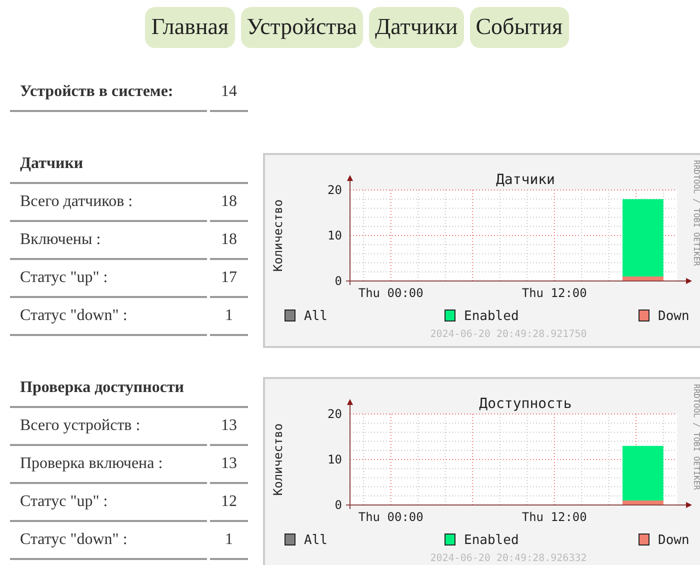 This screenshot has width=700, height=565. What do you see at coordinates (129, 388) in the screenshot?
I see `section-title: Проверка доступности` at bounding box center [129, 388].